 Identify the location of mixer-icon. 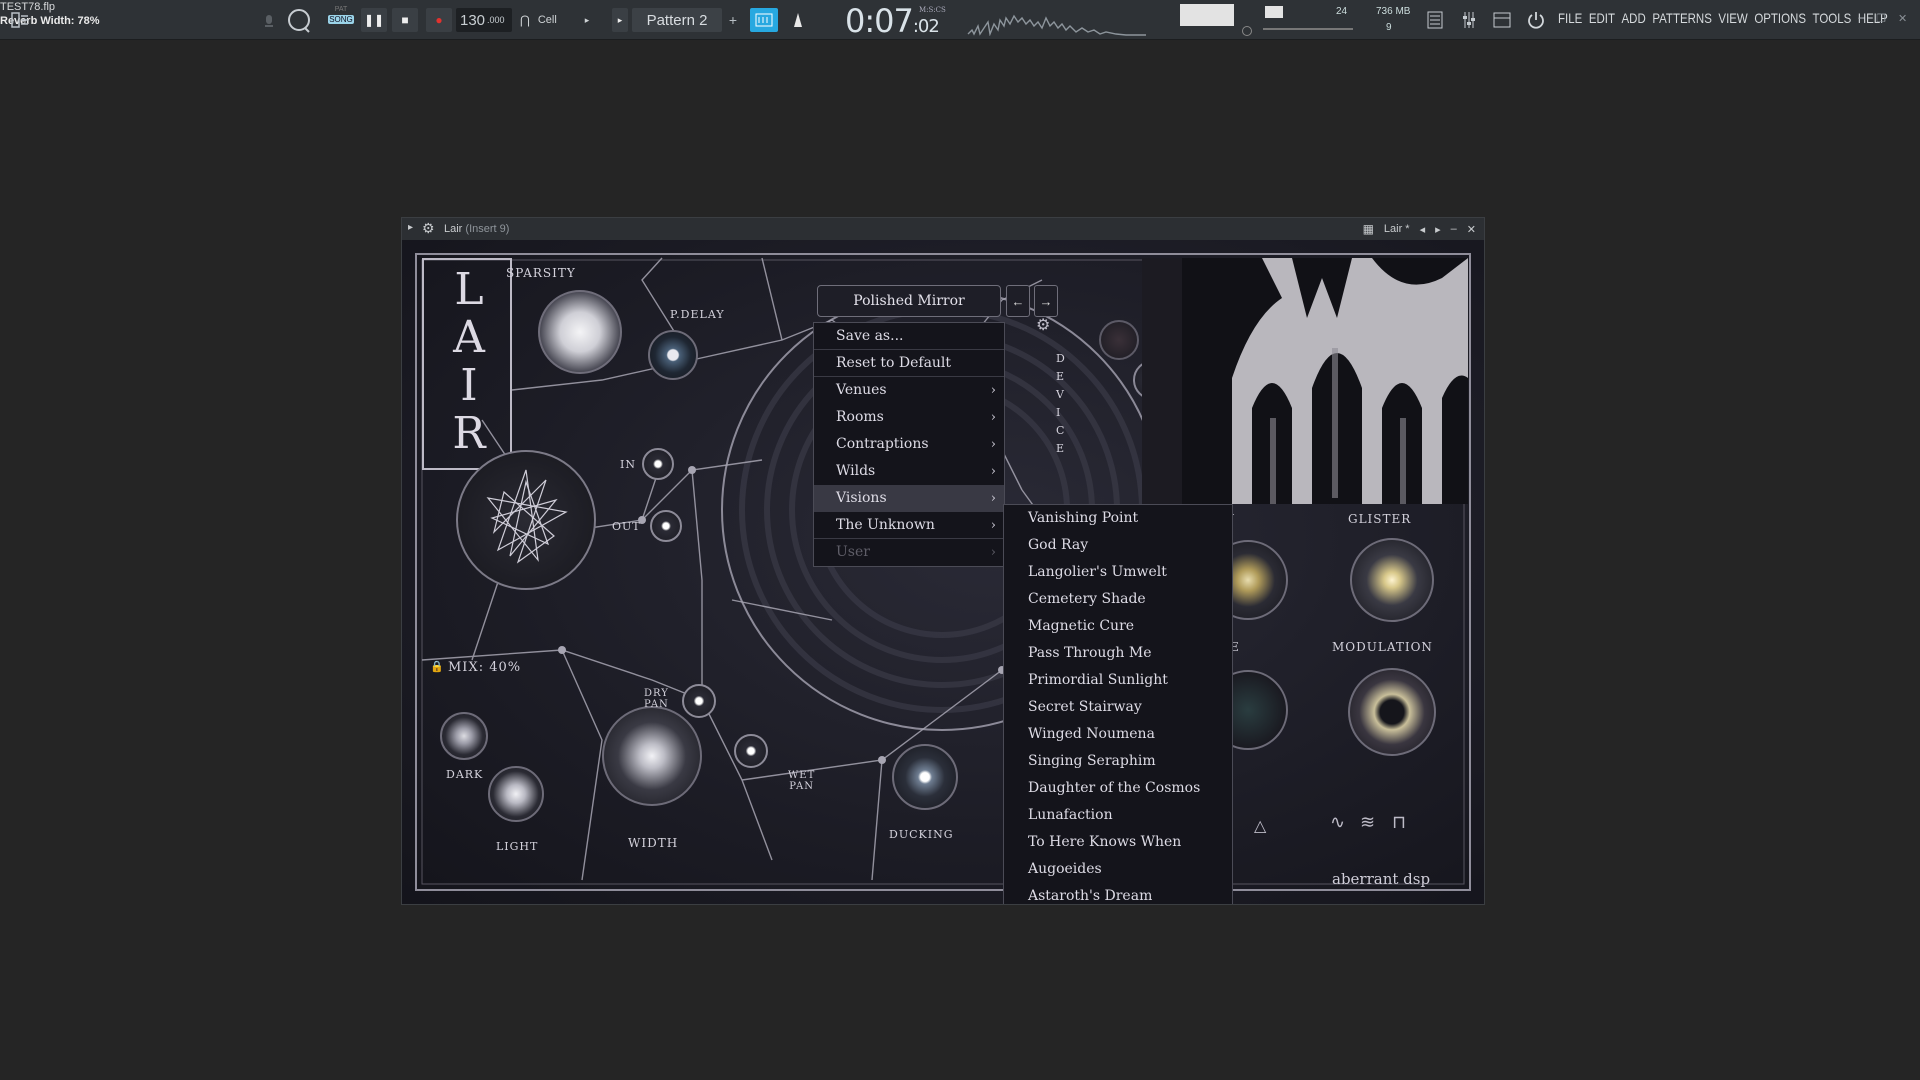
(1469, 20).